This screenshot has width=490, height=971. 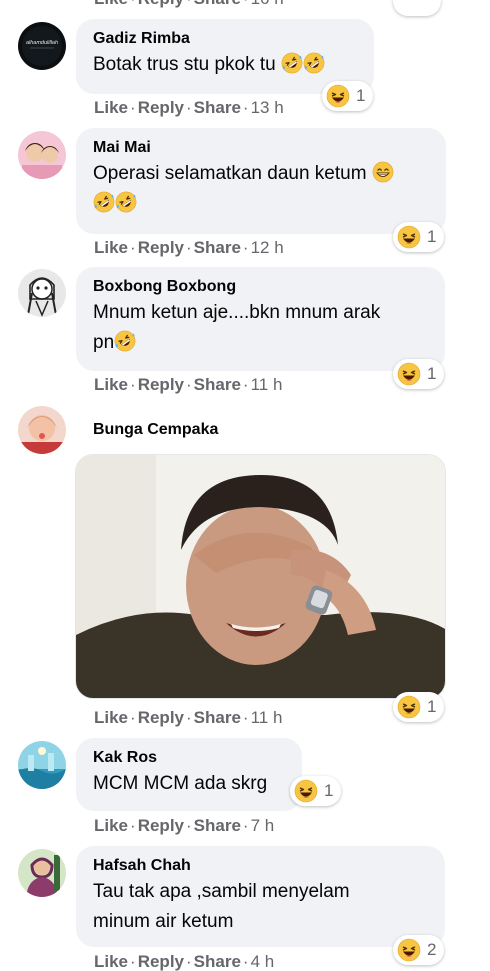 What do you see at coordinates (263, 825) in the screenshot?
I see `comment-timestamp: 7 h` at bounding box center [263, 825].